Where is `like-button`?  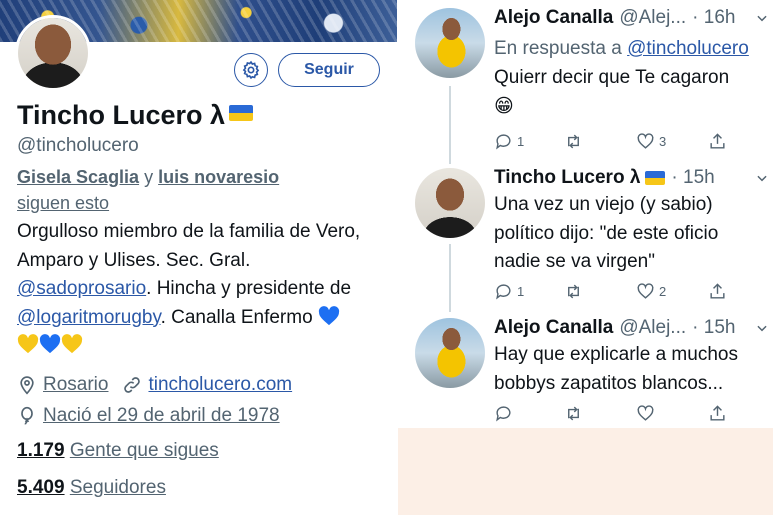 like-button is located at coordinates (647, 413).